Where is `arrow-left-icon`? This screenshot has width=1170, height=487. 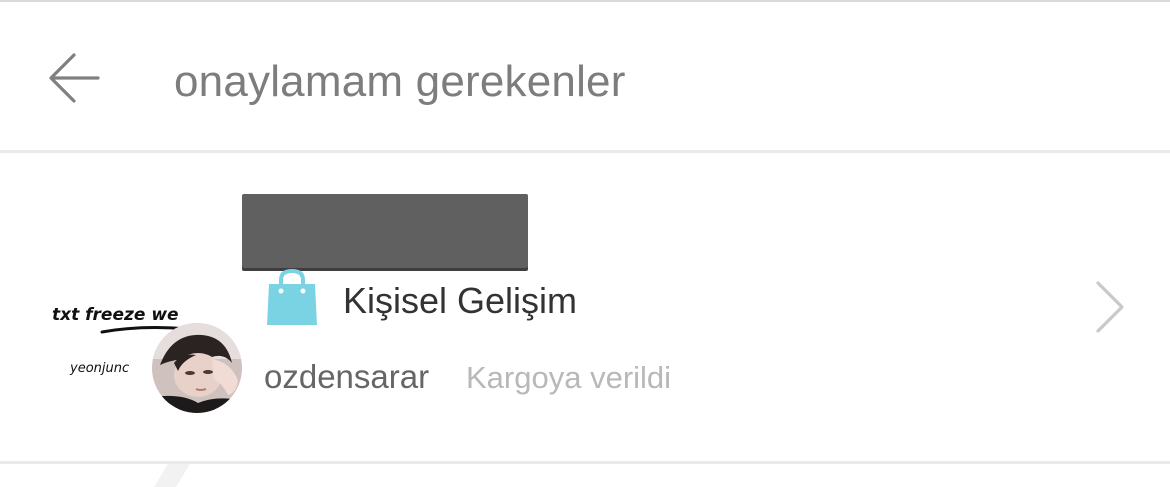
arrow-left-icon is located at coordinates (74, 78).